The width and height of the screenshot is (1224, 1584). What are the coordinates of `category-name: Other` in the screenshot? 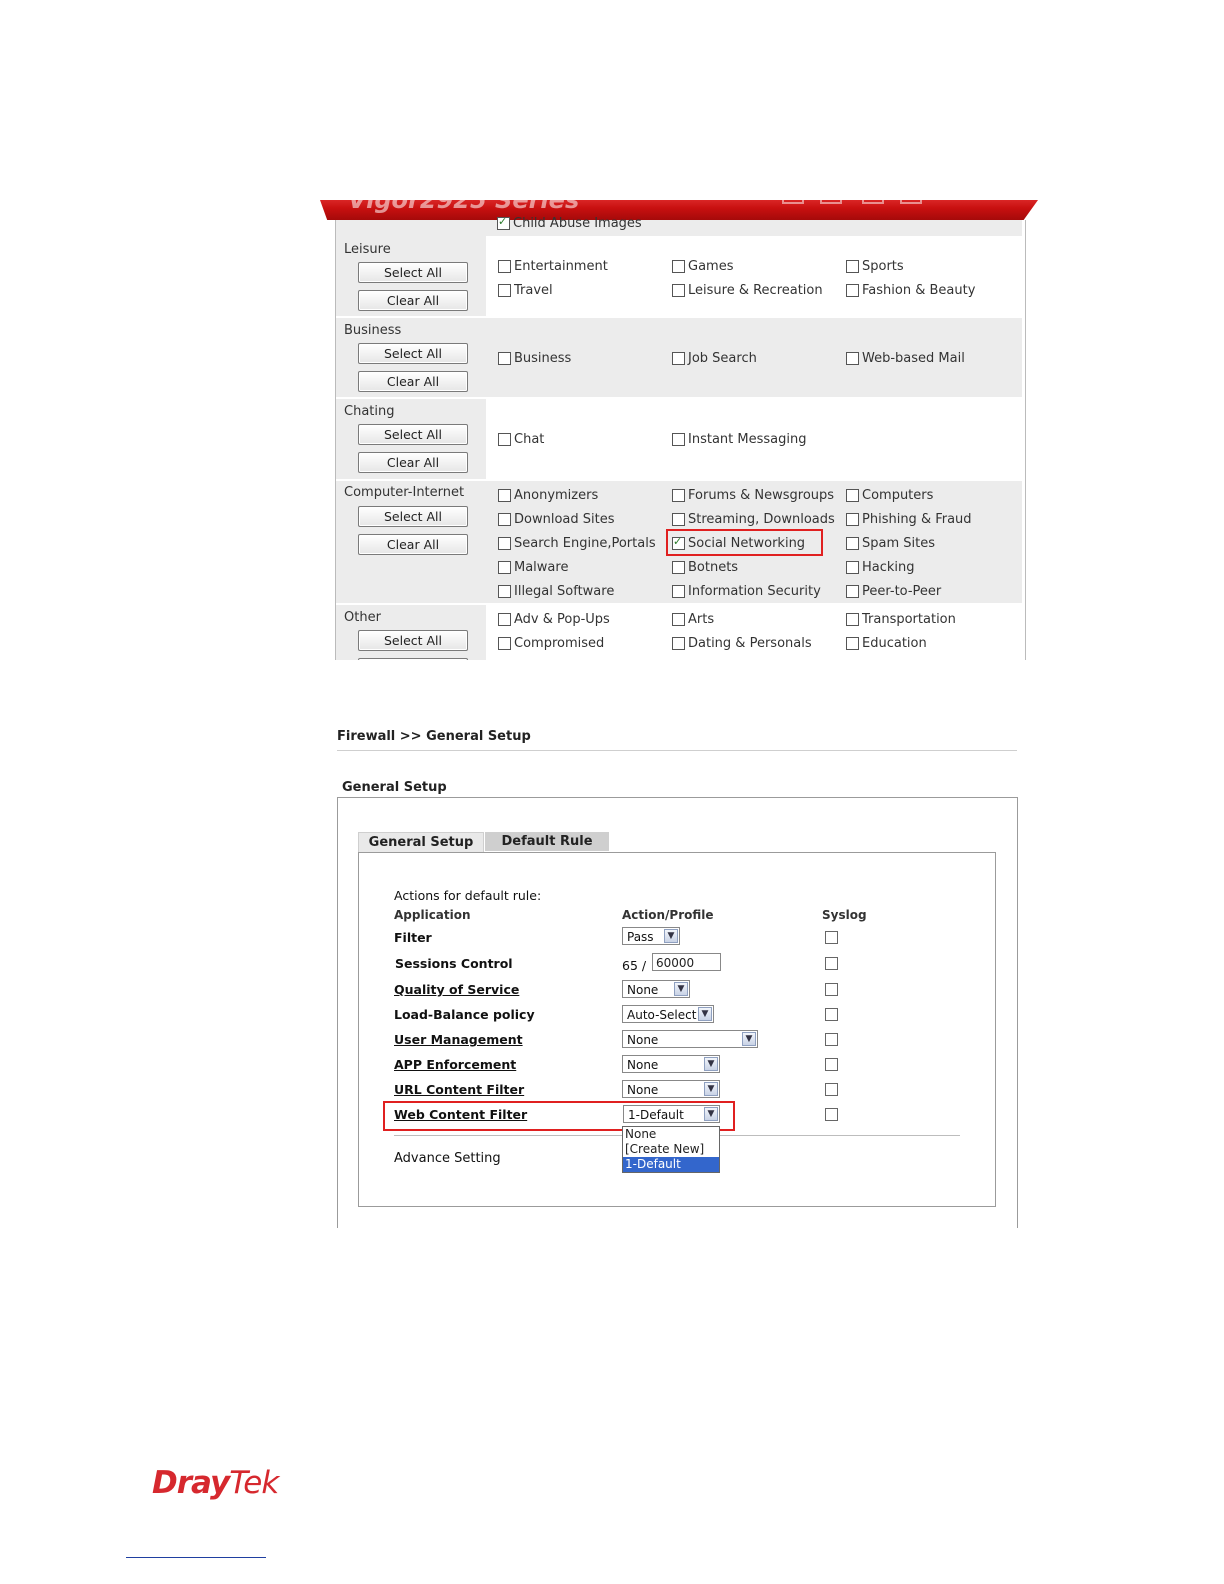 It's located at (362, 617).